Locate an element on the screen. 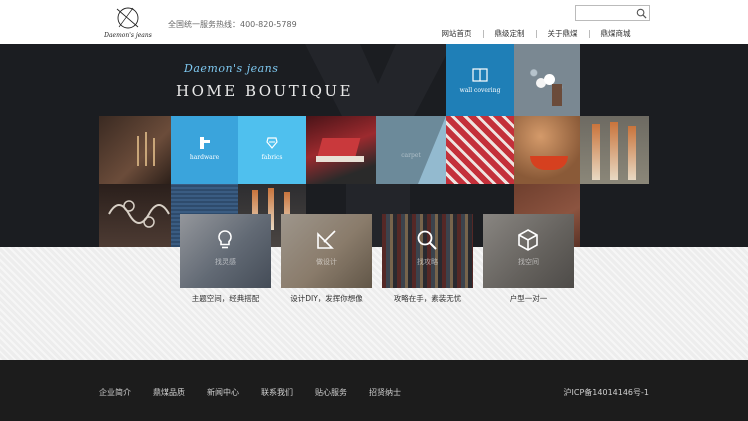 The height and width of the screenshot is (421, 748). feature-title: 找灵感 is located at coordinates (225, 262).